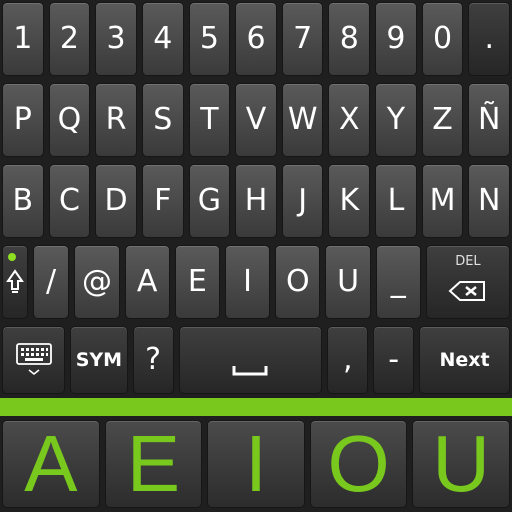  I want to click on key-3: 3, so click(116, 39).